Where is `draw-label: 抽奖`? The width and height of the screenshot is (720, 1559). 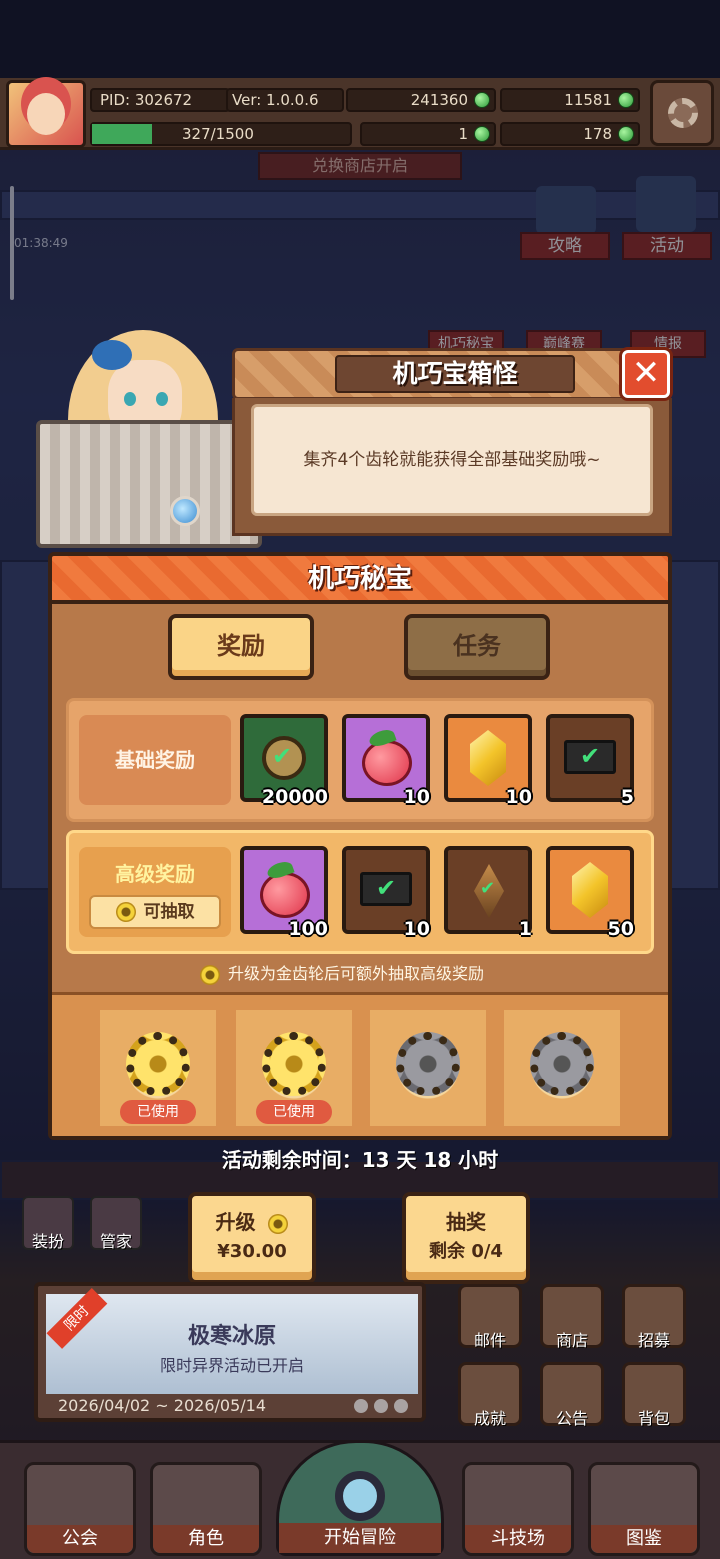
draw-label: 抽奖 is located at coordinates (466, 1222).